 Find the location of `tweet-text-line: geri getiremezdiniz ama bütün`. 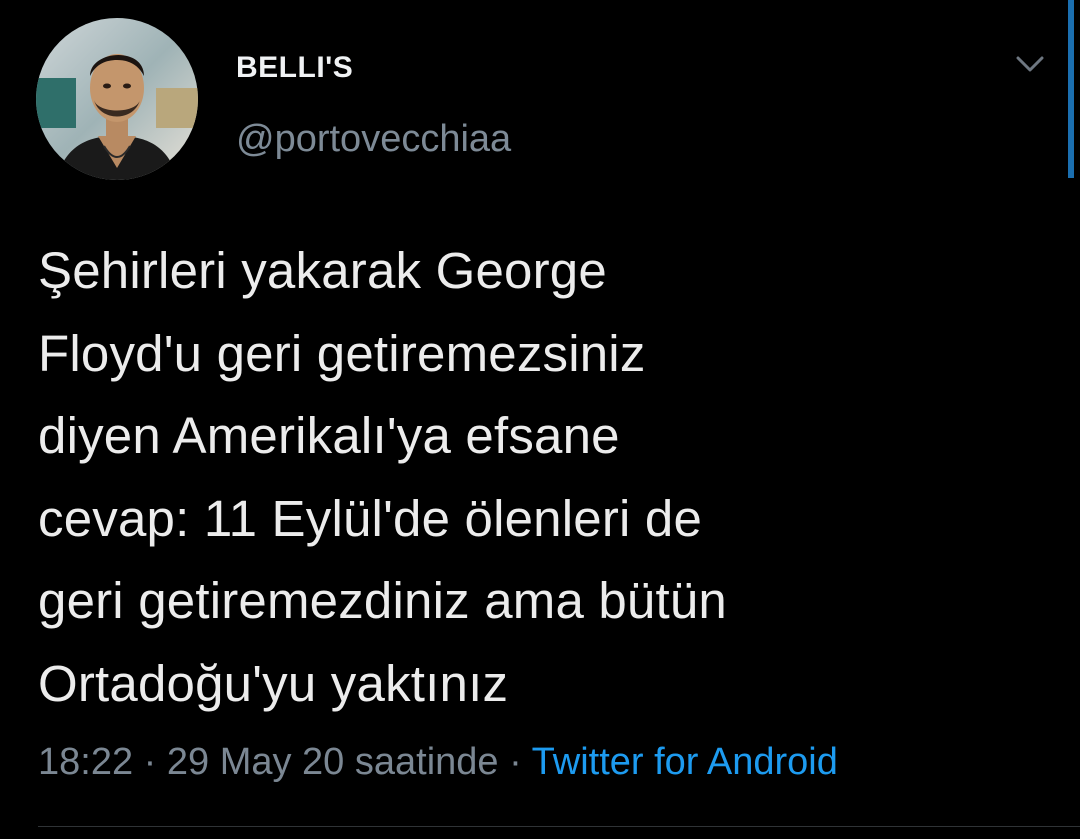

tweet-text-line: geri getiremezdiniz ama bütün is located at coordinates (382, 600).